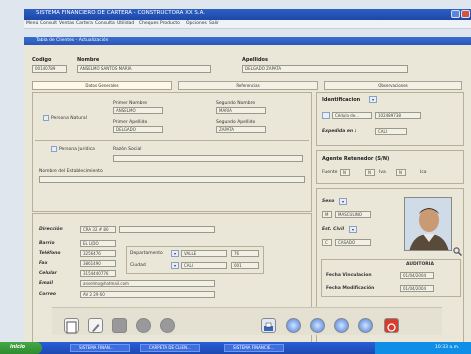  What do you see at coordinates (214, 23) in the screenshot?
I see `menu-item: Salir` at bounding box center [214, 23].